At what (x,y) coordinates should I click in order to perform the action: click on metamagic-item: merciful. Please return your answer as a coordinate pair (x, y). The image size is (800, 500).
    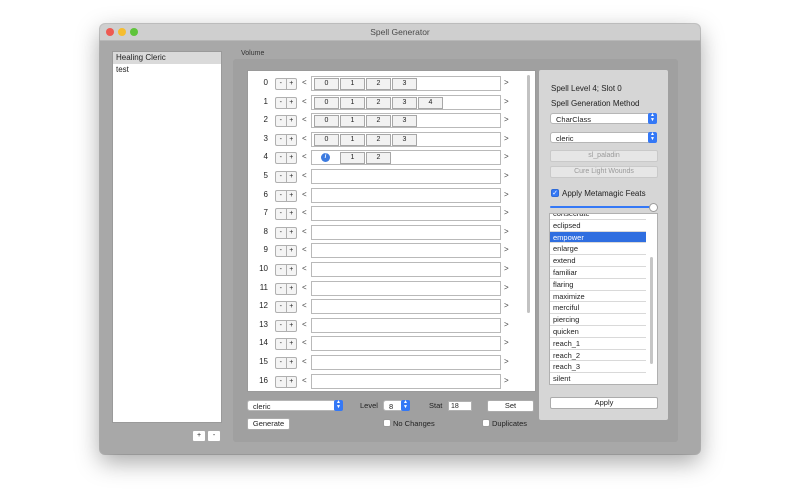
    Looking at the image, I should click on (598, 308).